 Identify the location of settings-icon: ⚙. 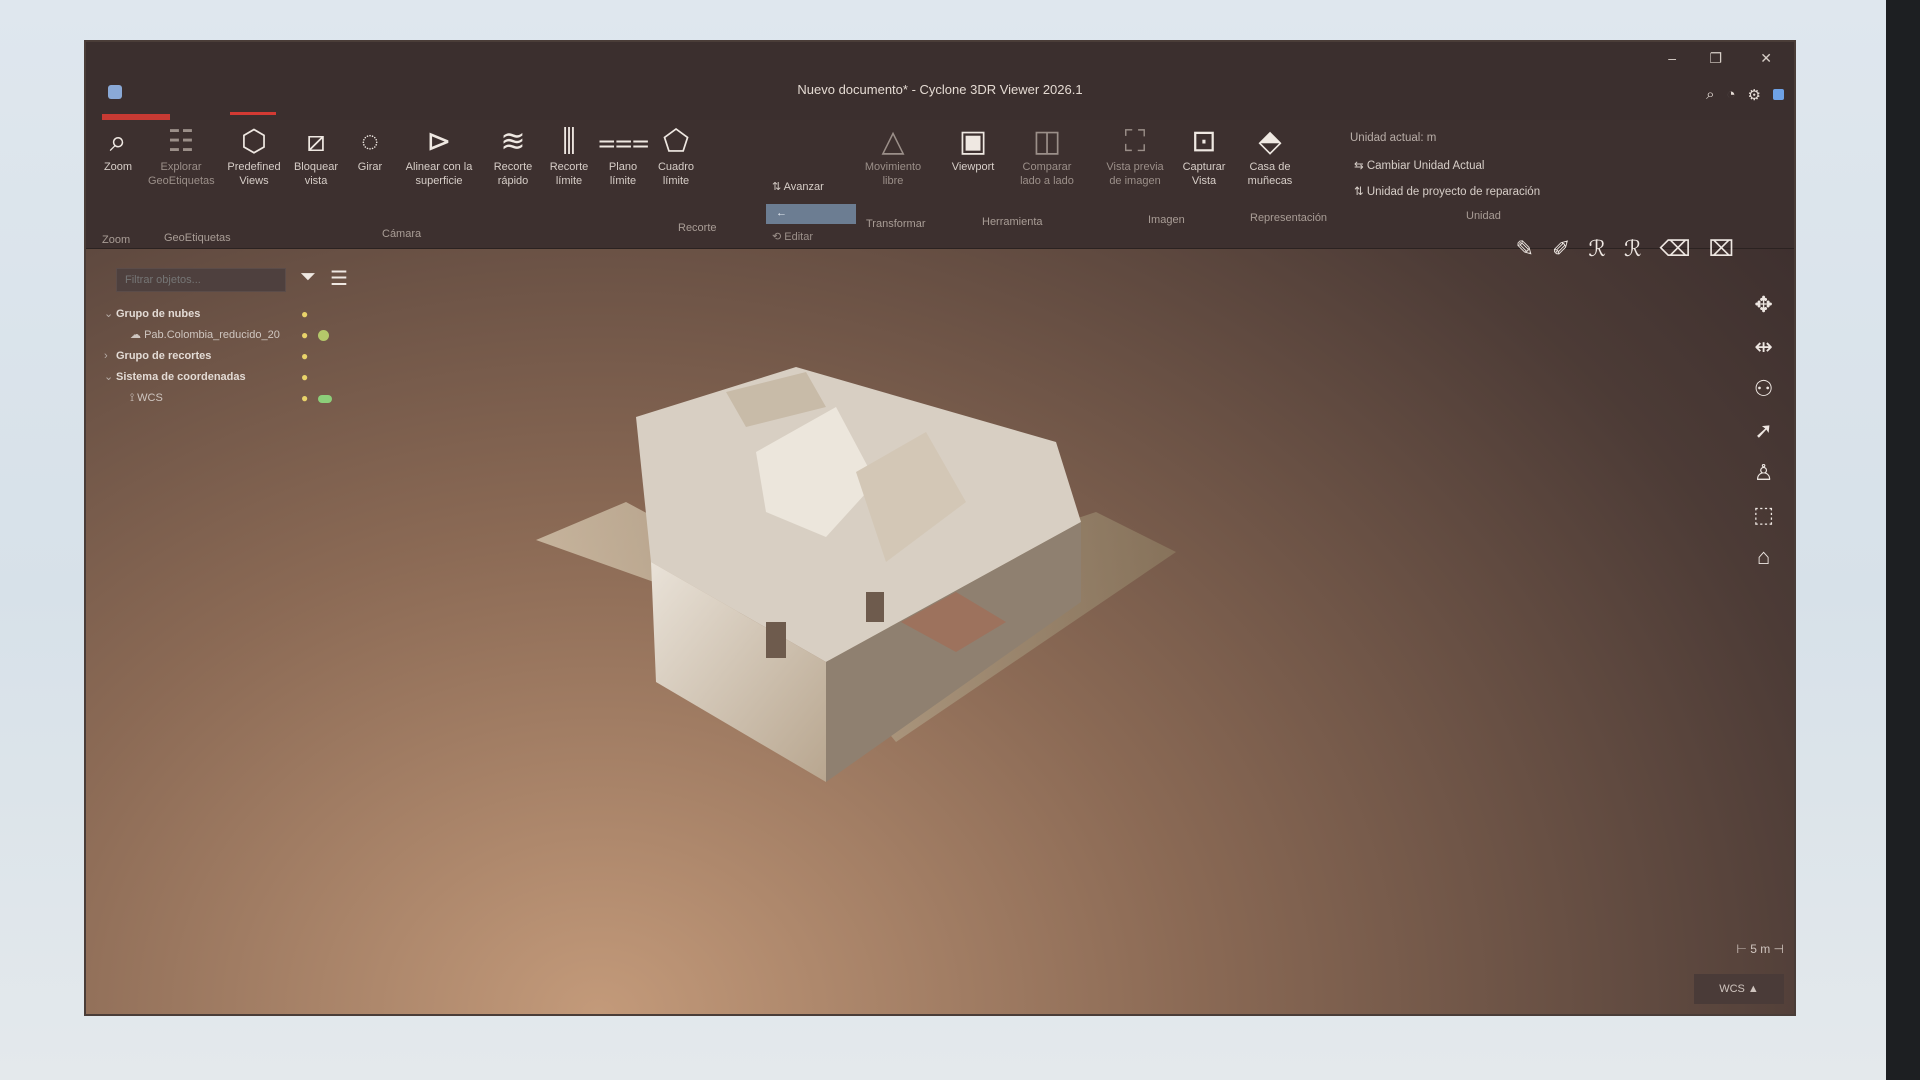
(1754, 95).